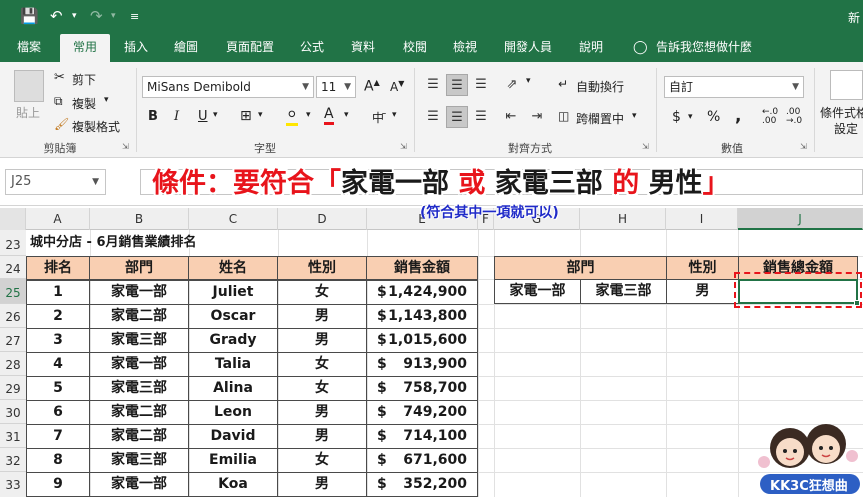 The image size is (863, 501). Describe the element at coordinates (233, 316) in the screenshot. I see `name-cell: Oscar` at that location.